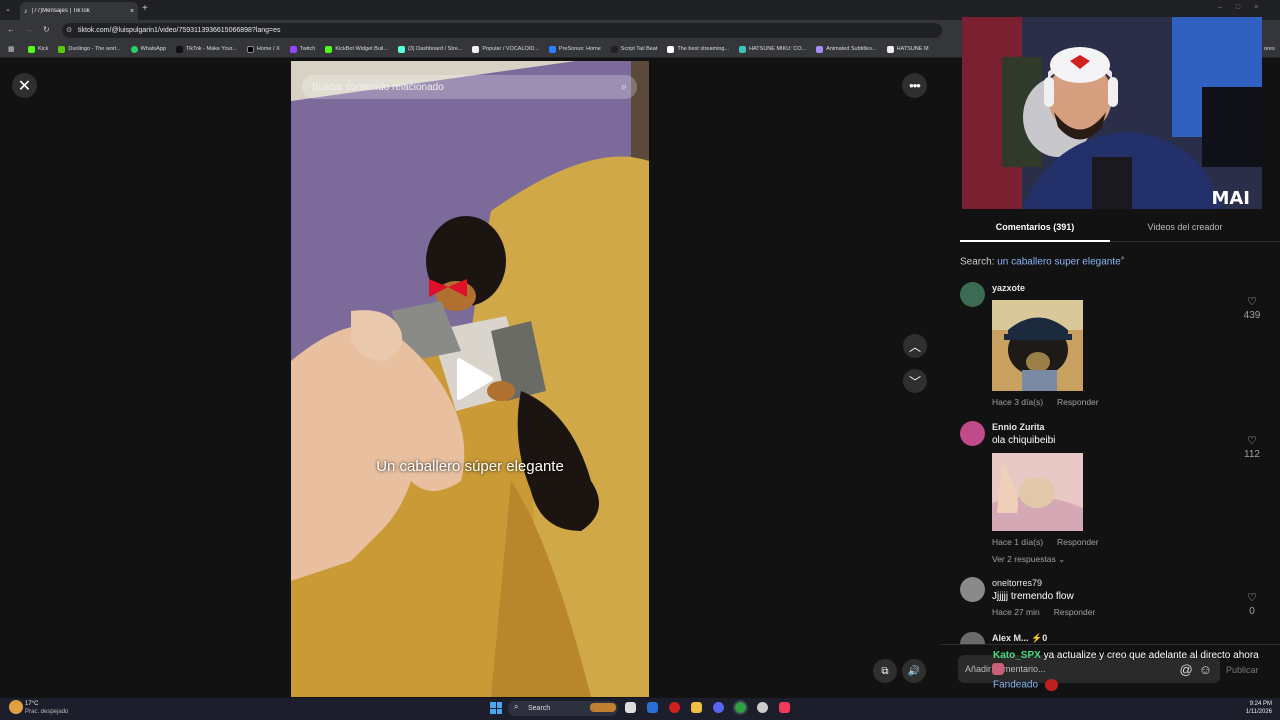 The height and width of the screenshot is (720, 1280). What do you see at coordinates (466, 87) in the screenshot?
I see `related-search-placeholder: Buscar contenido relacionado` at bounding box center [466, 87].